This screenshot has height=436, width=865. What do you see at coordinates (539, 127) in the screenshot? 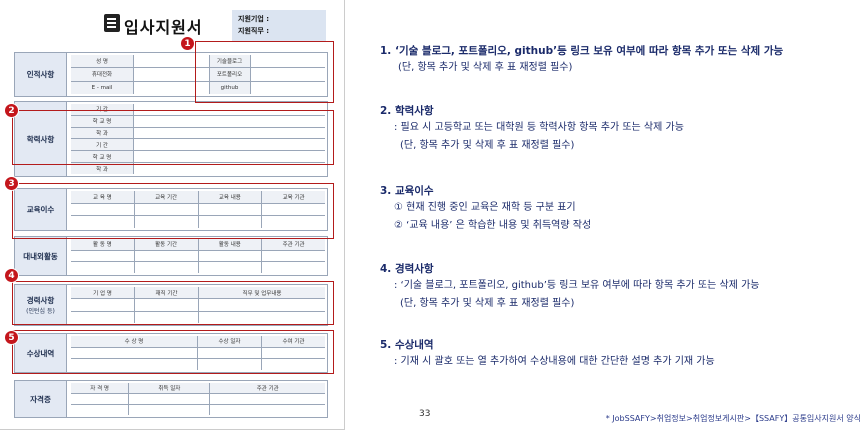
I see `note-line: : 필요 시 고등학교 또는 대학원 등 학력사항 항목 추가 또는 삭제 가능` at bounding box center [539, 127].